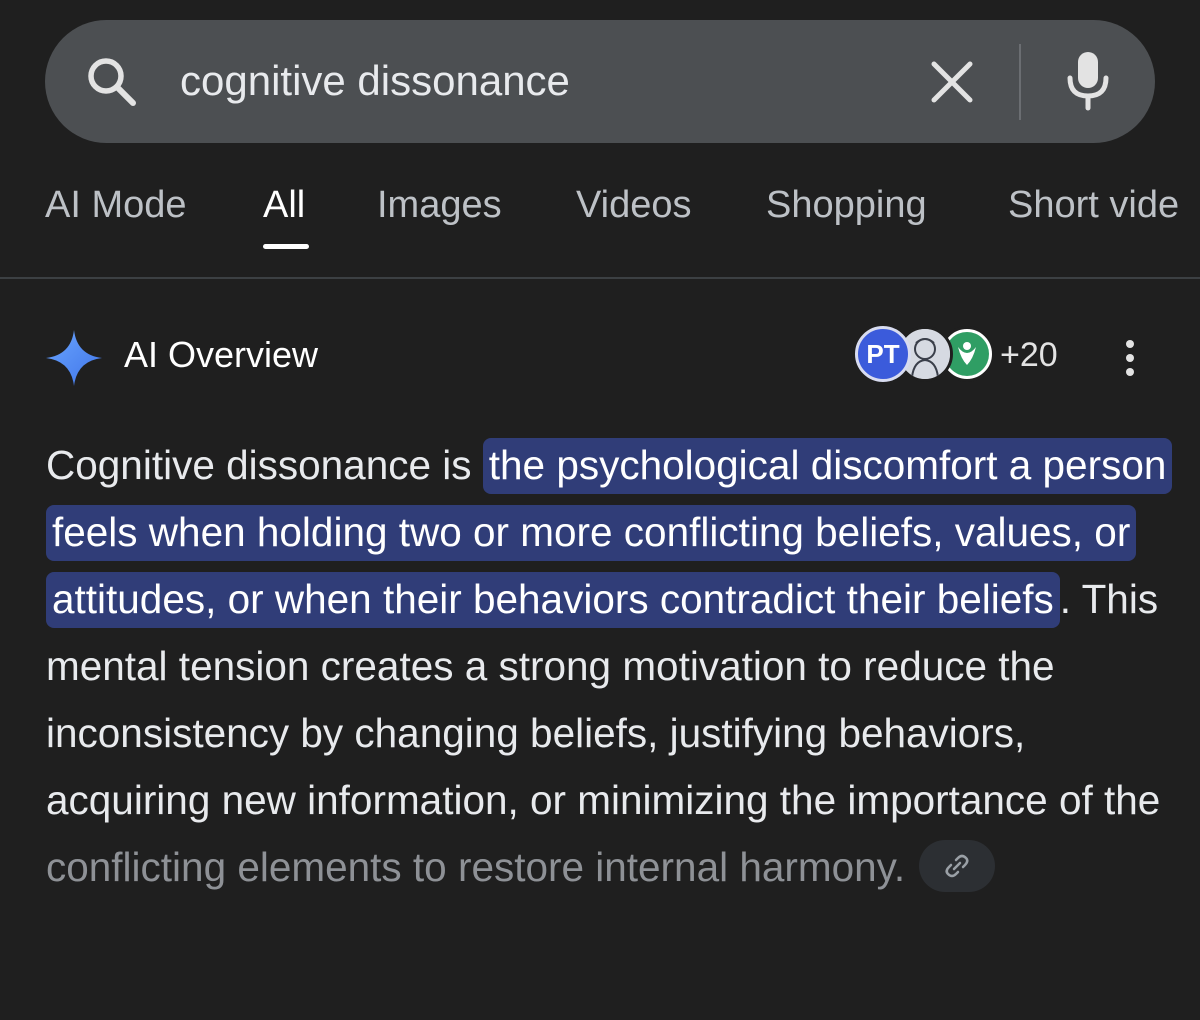 The image size is (1200, 1020). What do you see at coordinates (259, 465) in the screenshot?
I see `overview-intro: Cognitive dissonance is` at bounding box center [259, 465].